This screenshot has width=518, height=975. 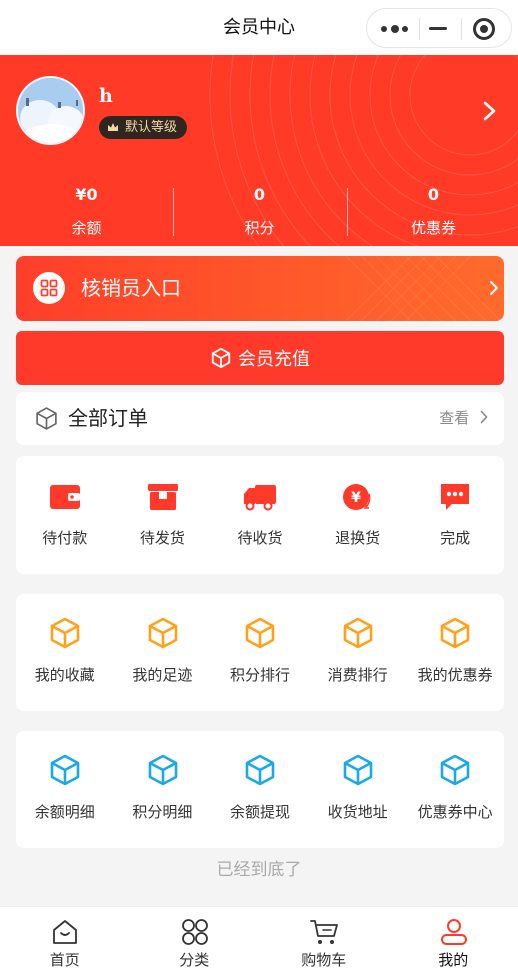 I want to click on tab-mine-label: 我的, so click(x=453, y=960).